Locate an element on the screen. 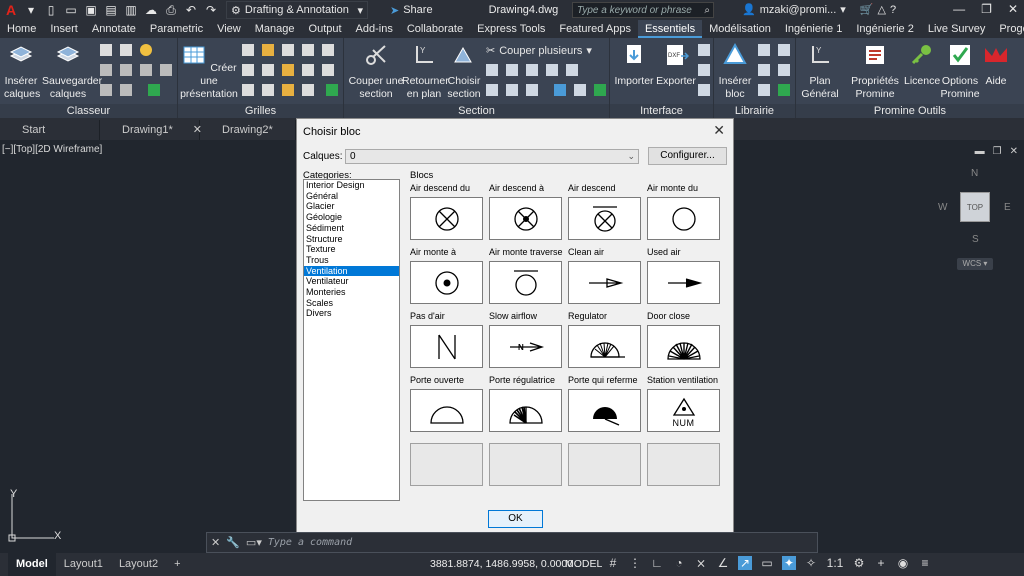 This screenshot has width=1024, height=576. plan-general-button: Y Plan Général is located at coordinates (820, 71).